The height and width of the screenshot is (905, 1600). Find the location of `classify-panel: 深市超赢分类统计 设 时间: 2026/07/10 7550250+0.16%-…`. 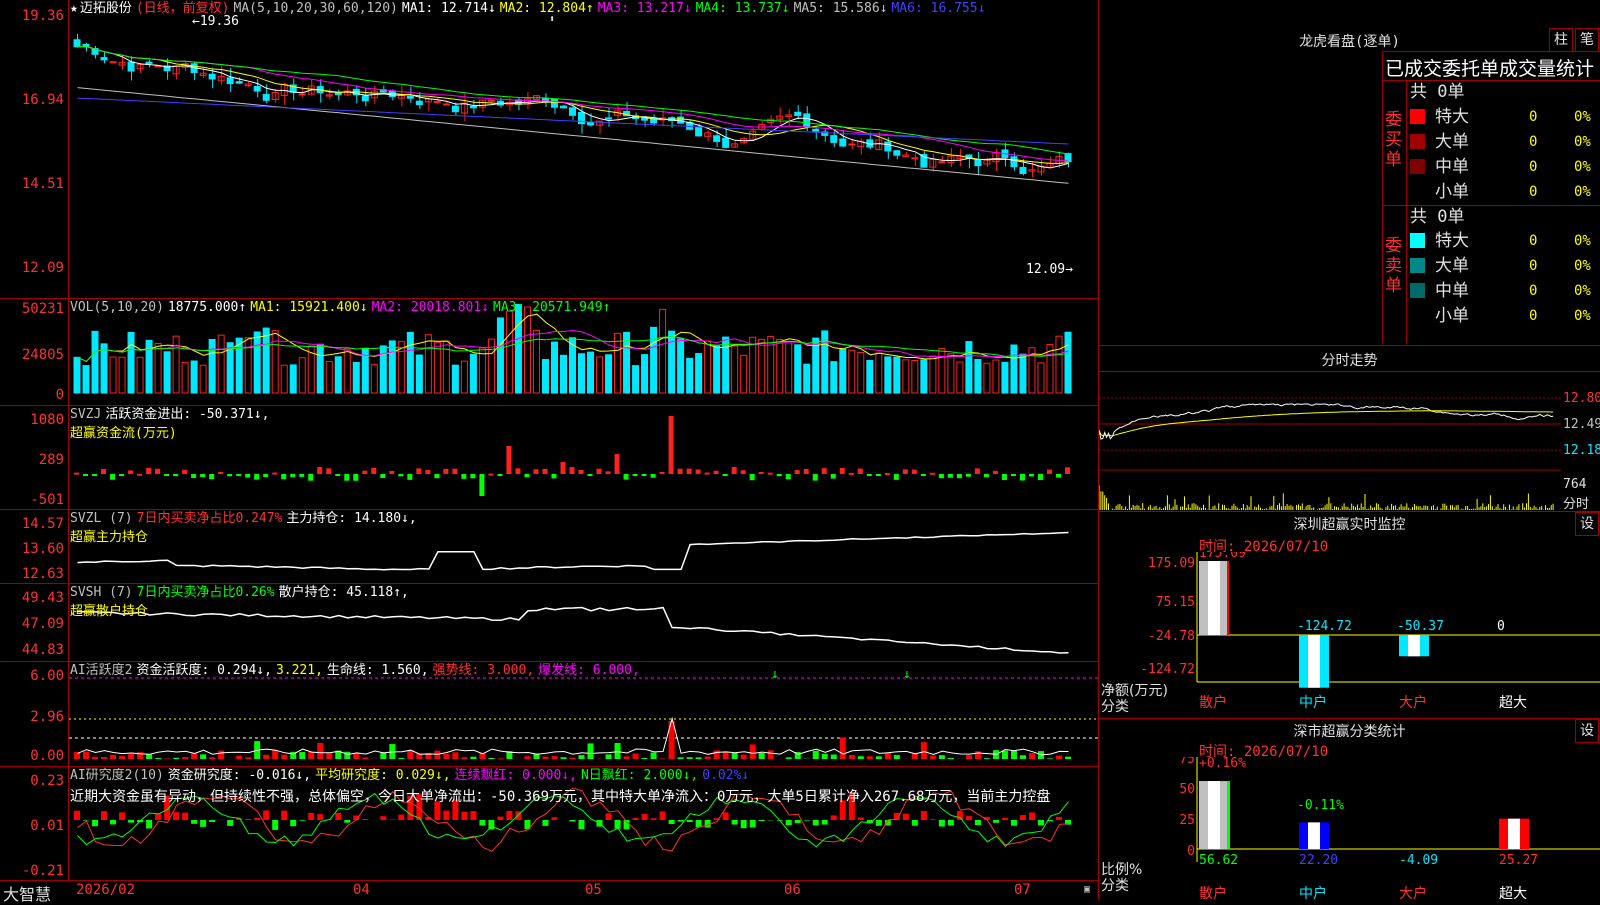

classify-panel: 深市超赢分类统计 设 时间: 2026/07/10 7550250+0.16%-… is located at coordinates (1349, 809).